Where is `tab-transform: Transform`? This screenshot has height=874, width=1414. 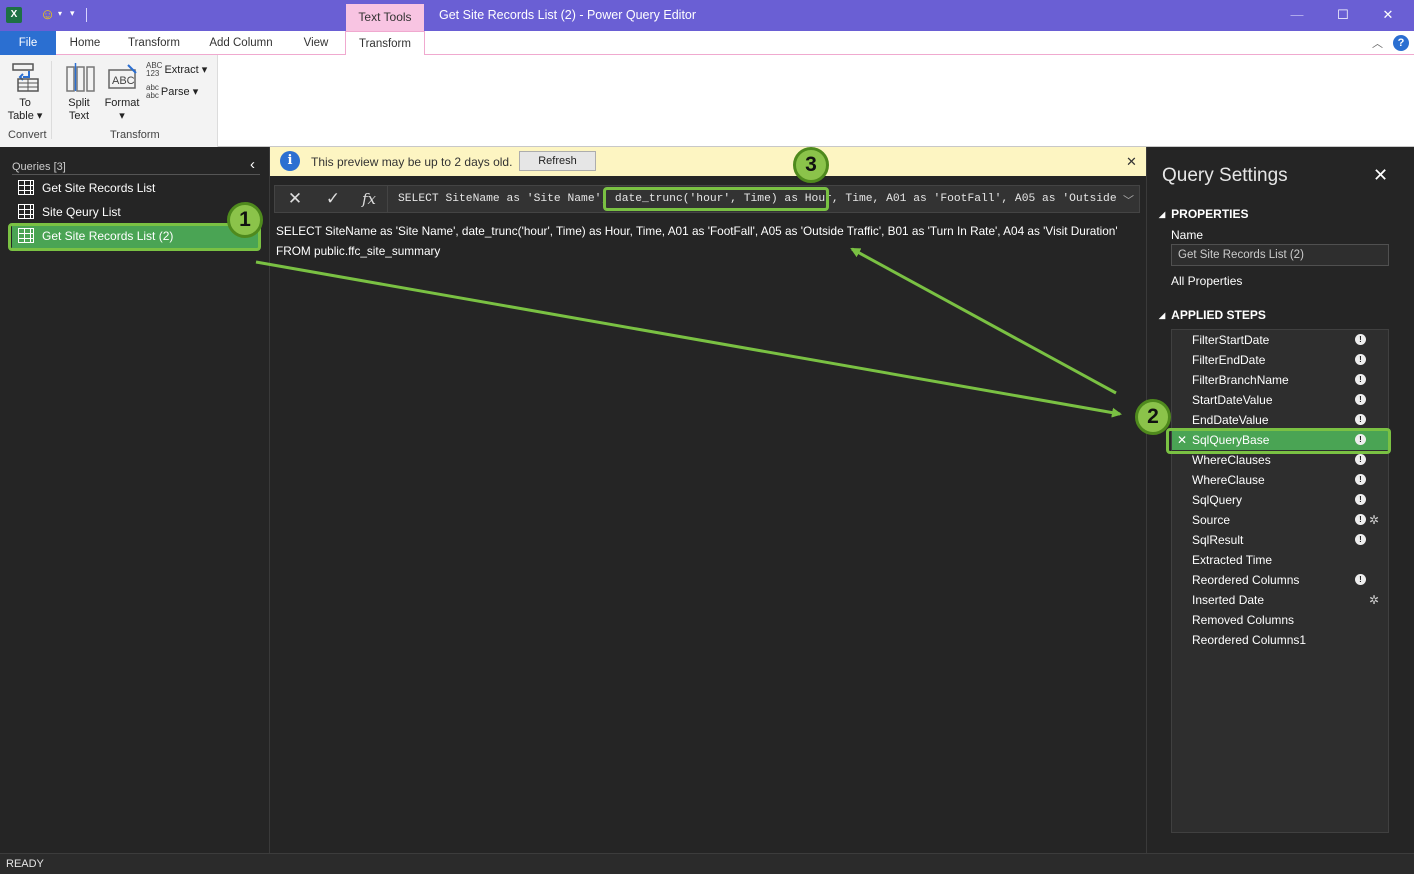
tab-transform: Transform is located at coordinates (154, 43).